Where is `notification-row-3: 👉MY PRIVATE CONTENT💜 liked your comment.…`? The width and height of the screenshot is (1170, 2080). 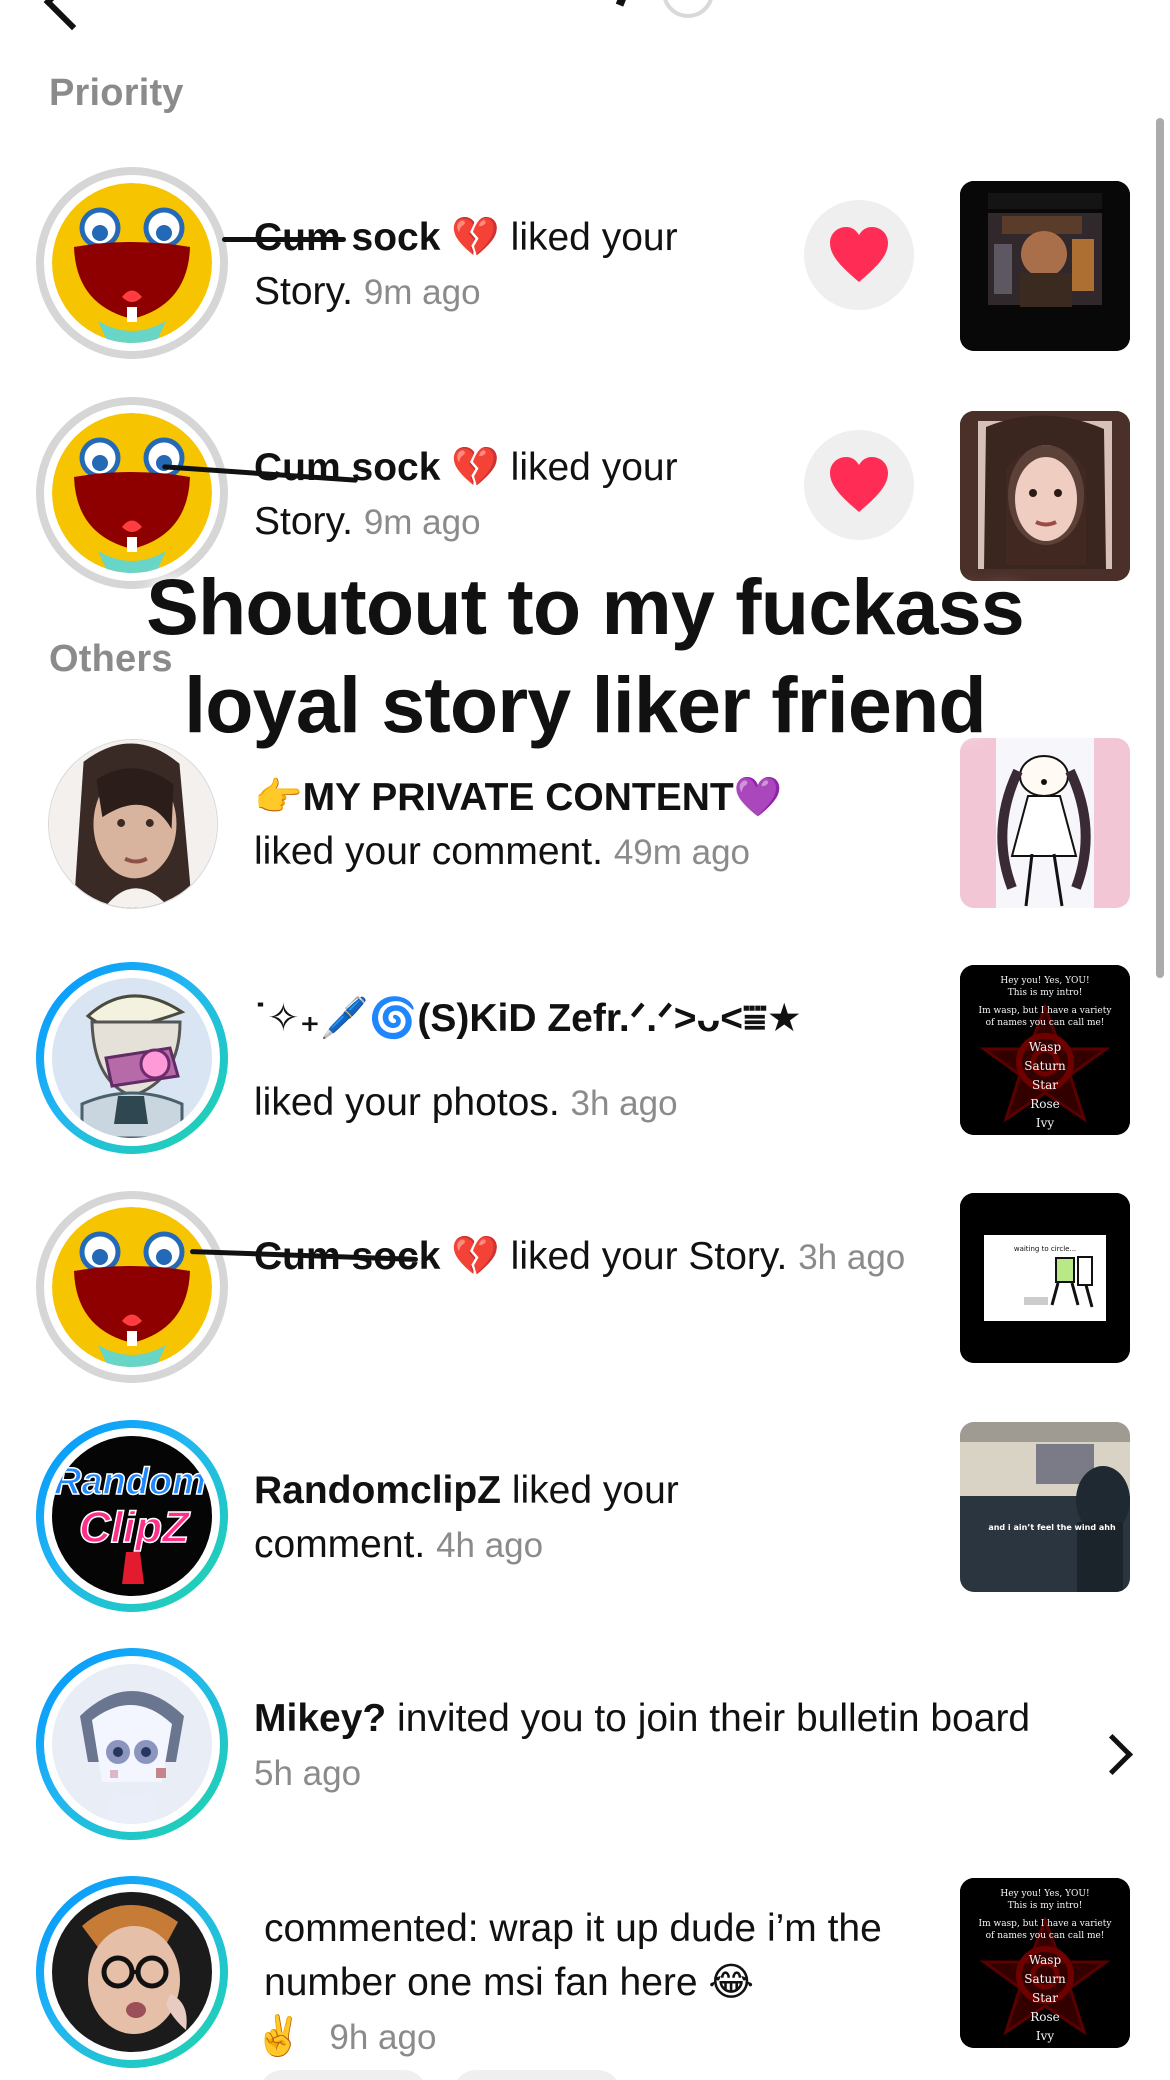 notification-row-3: 👉MY PRIVATE CONTENT💜 liked your comment.… is located at coordinates (585, 831).